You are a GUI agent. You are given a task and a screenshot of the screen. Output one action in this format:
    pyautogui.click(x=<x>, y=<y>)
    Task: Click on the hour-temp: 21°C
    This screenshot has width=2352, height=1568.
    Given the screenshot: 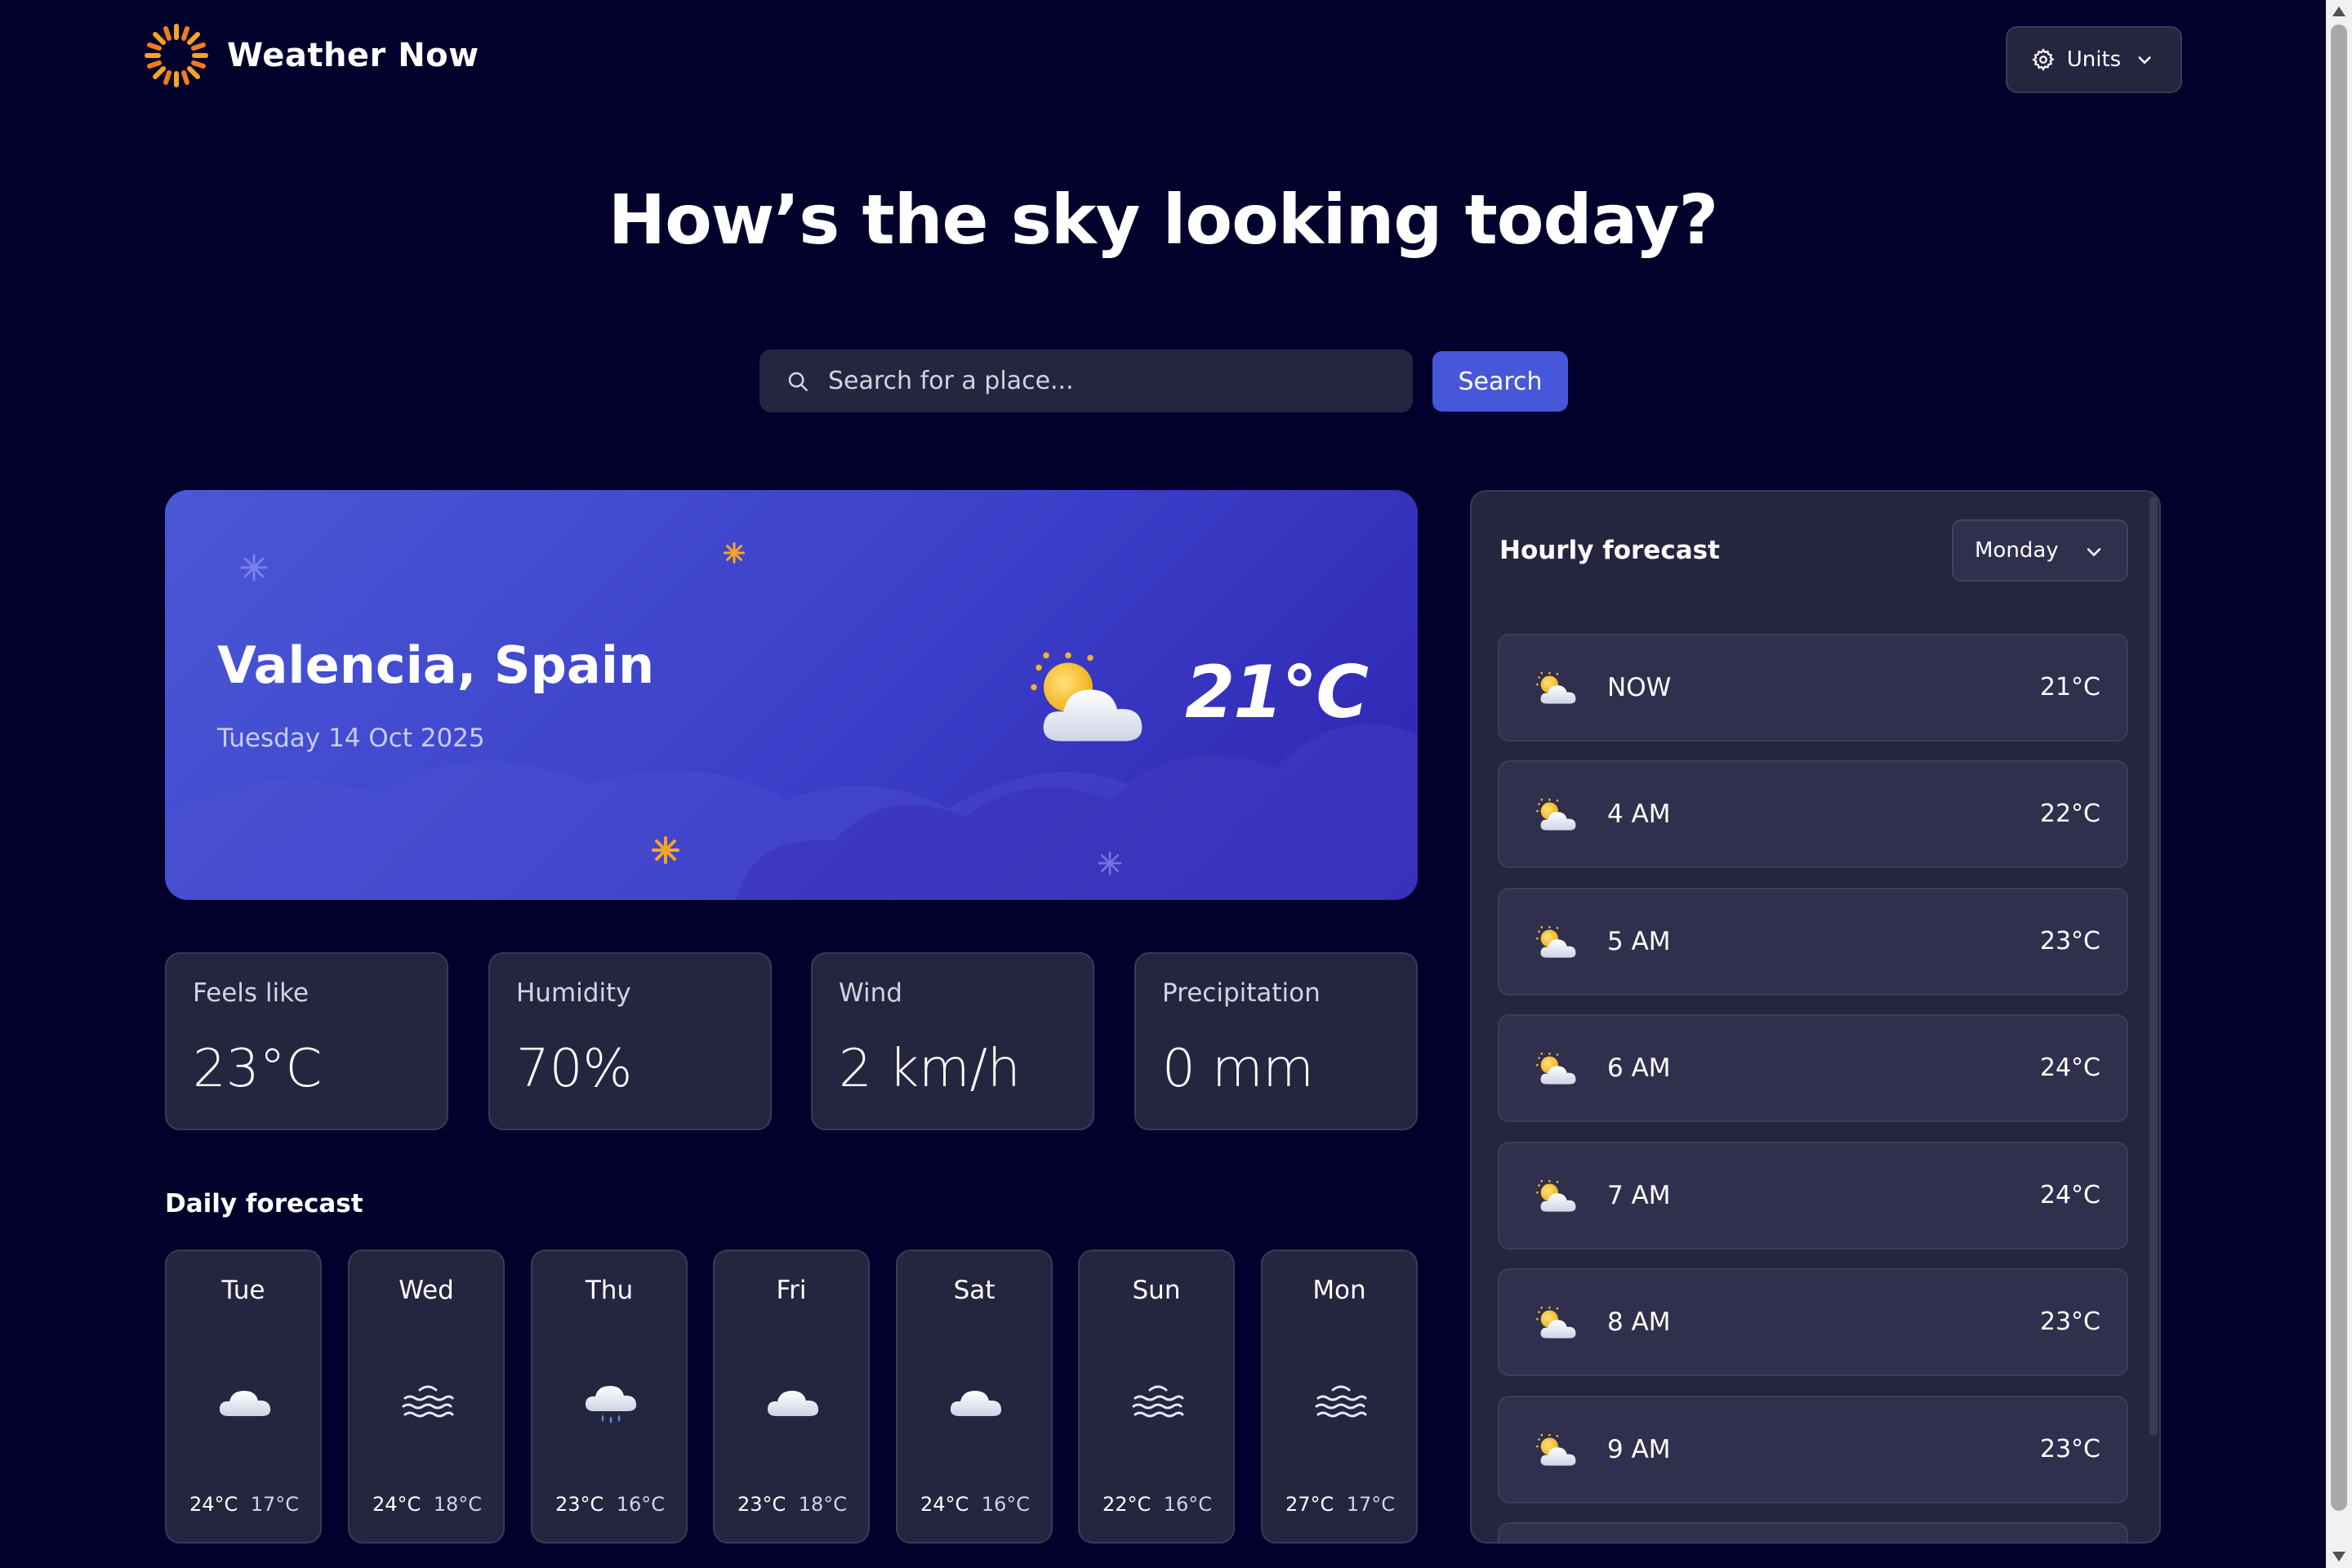 What is the action you would take?
    pyautogui.click(x=2069, y=687)
    